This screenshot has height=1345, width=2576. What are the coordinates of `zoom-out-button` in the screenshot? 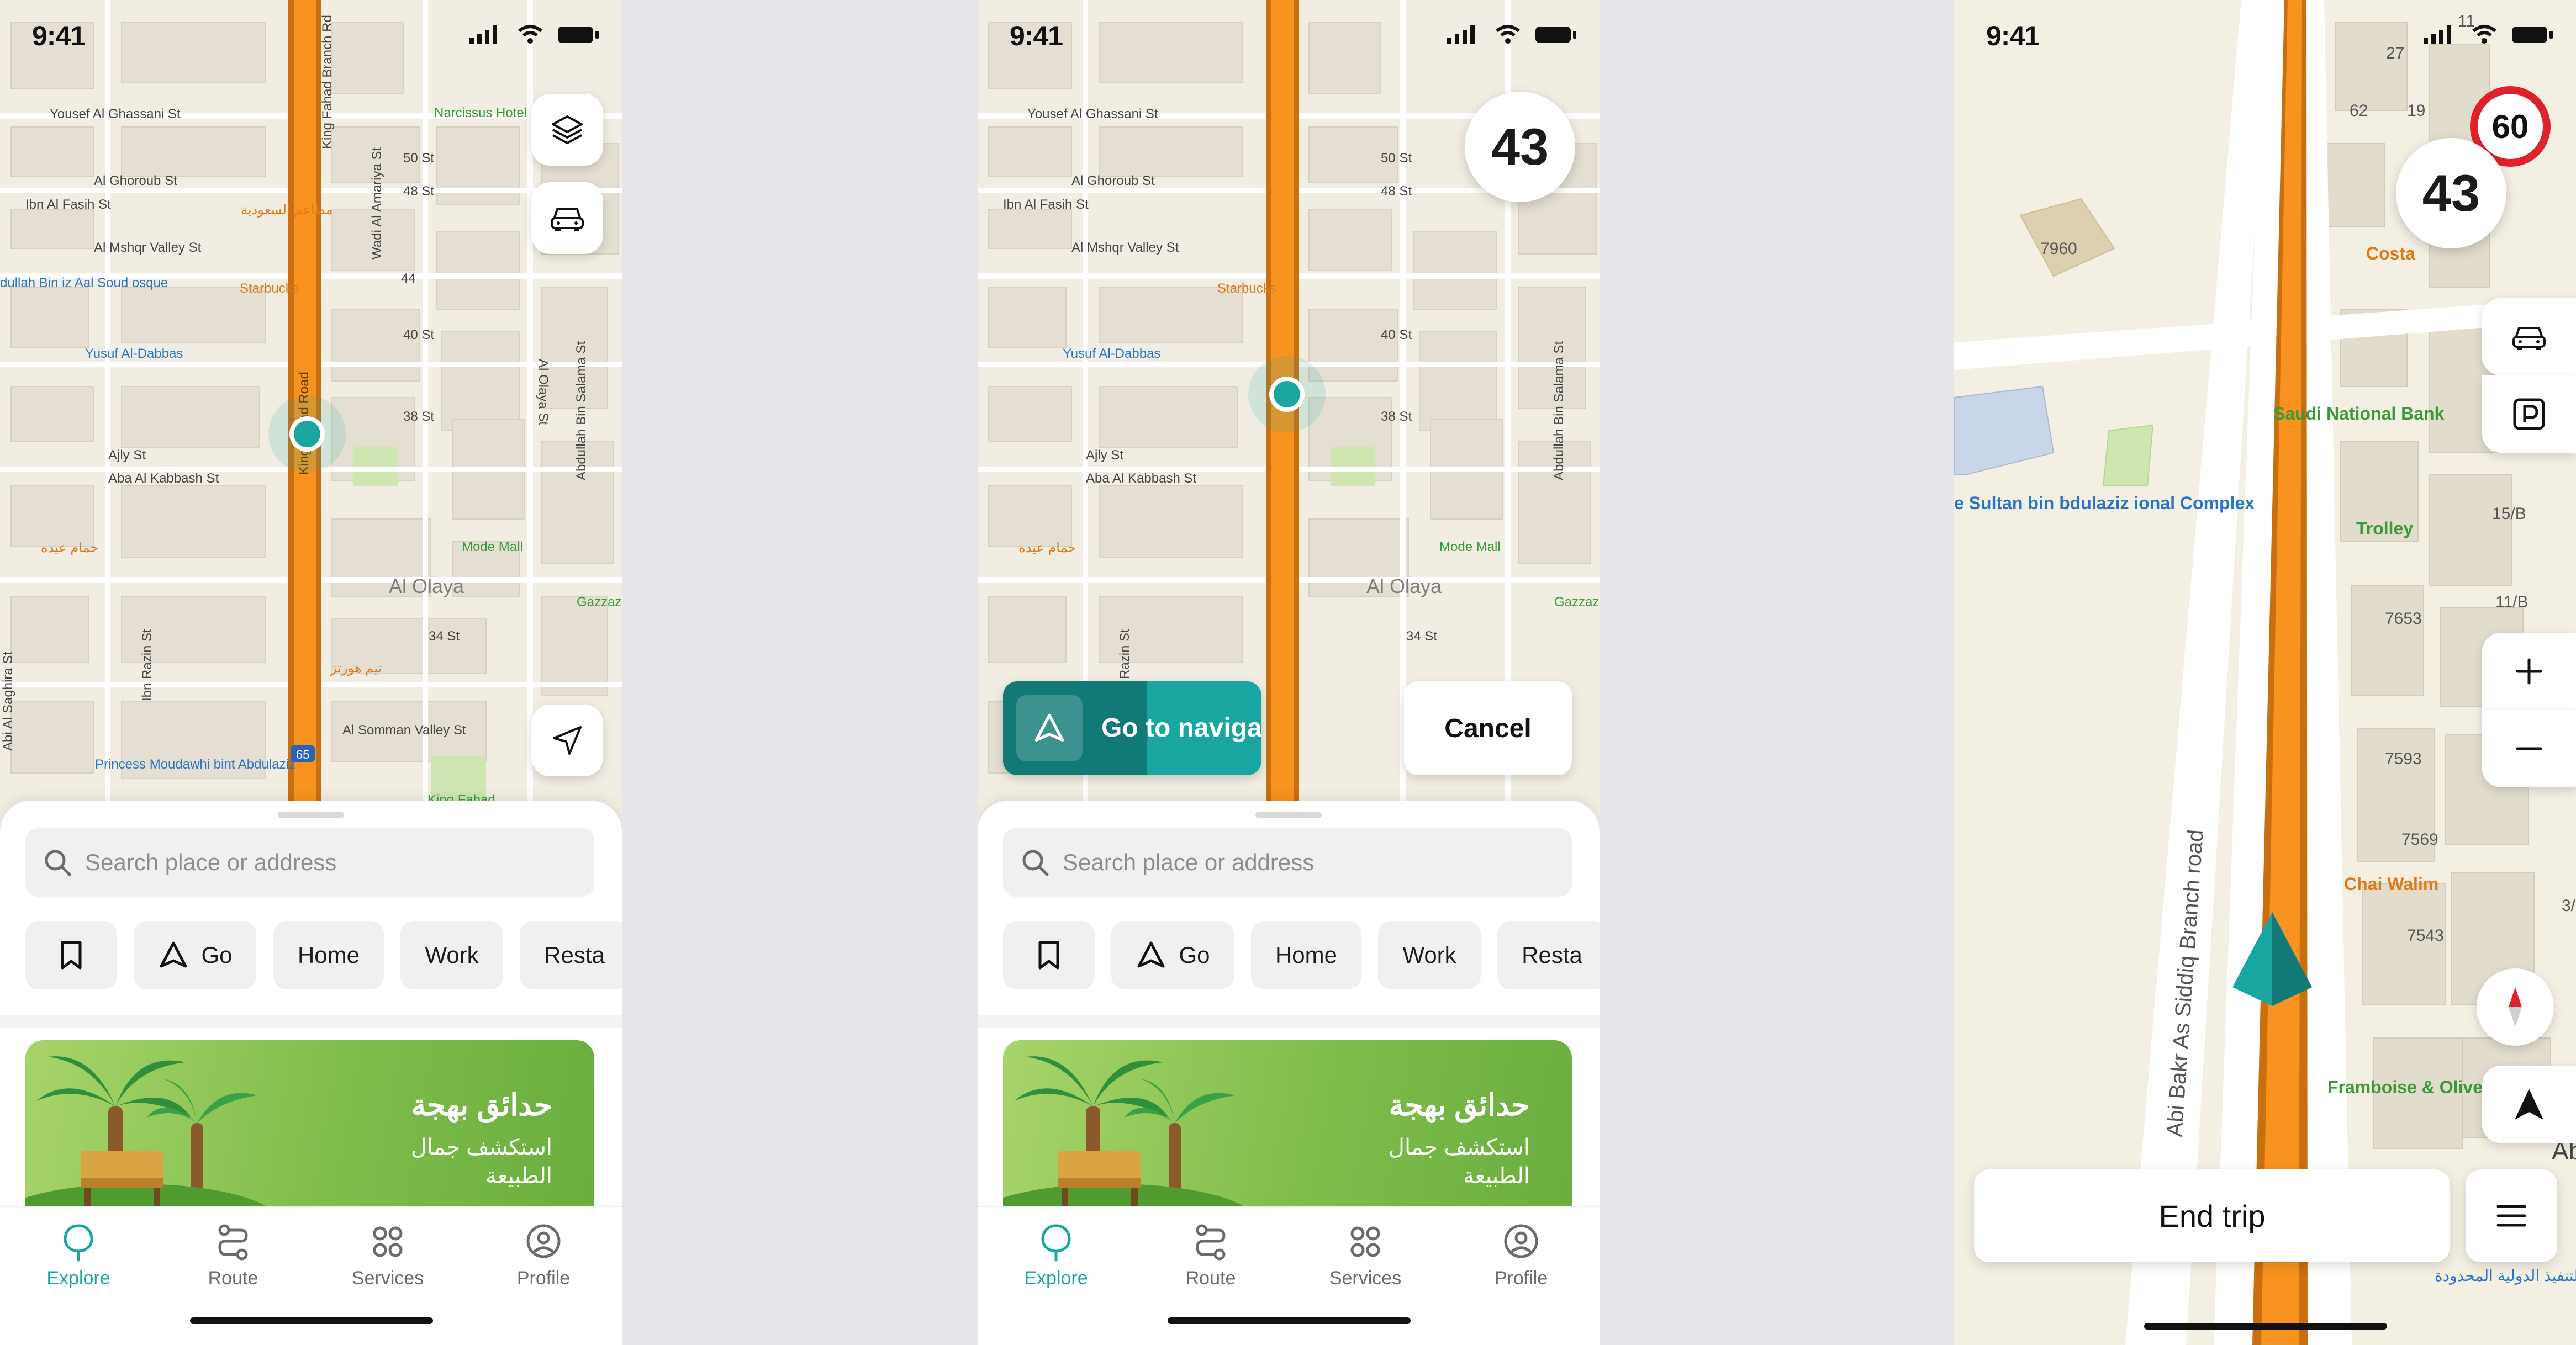 It's located at (2529, 748).